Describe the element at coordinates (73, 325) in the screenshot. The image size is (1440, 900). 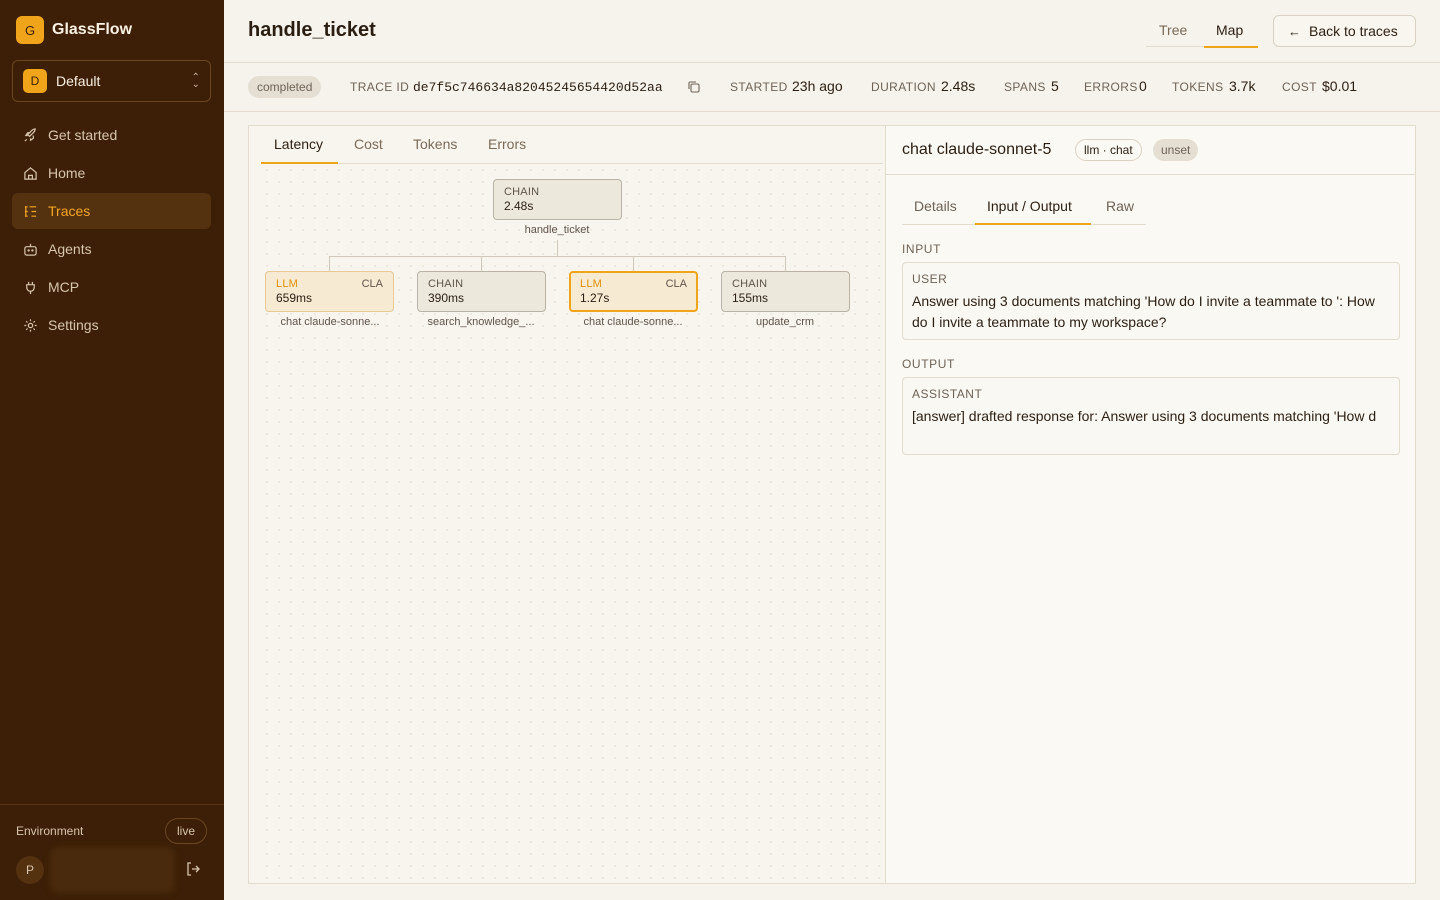
I see `sidebar-item-label: Settings` at that location.